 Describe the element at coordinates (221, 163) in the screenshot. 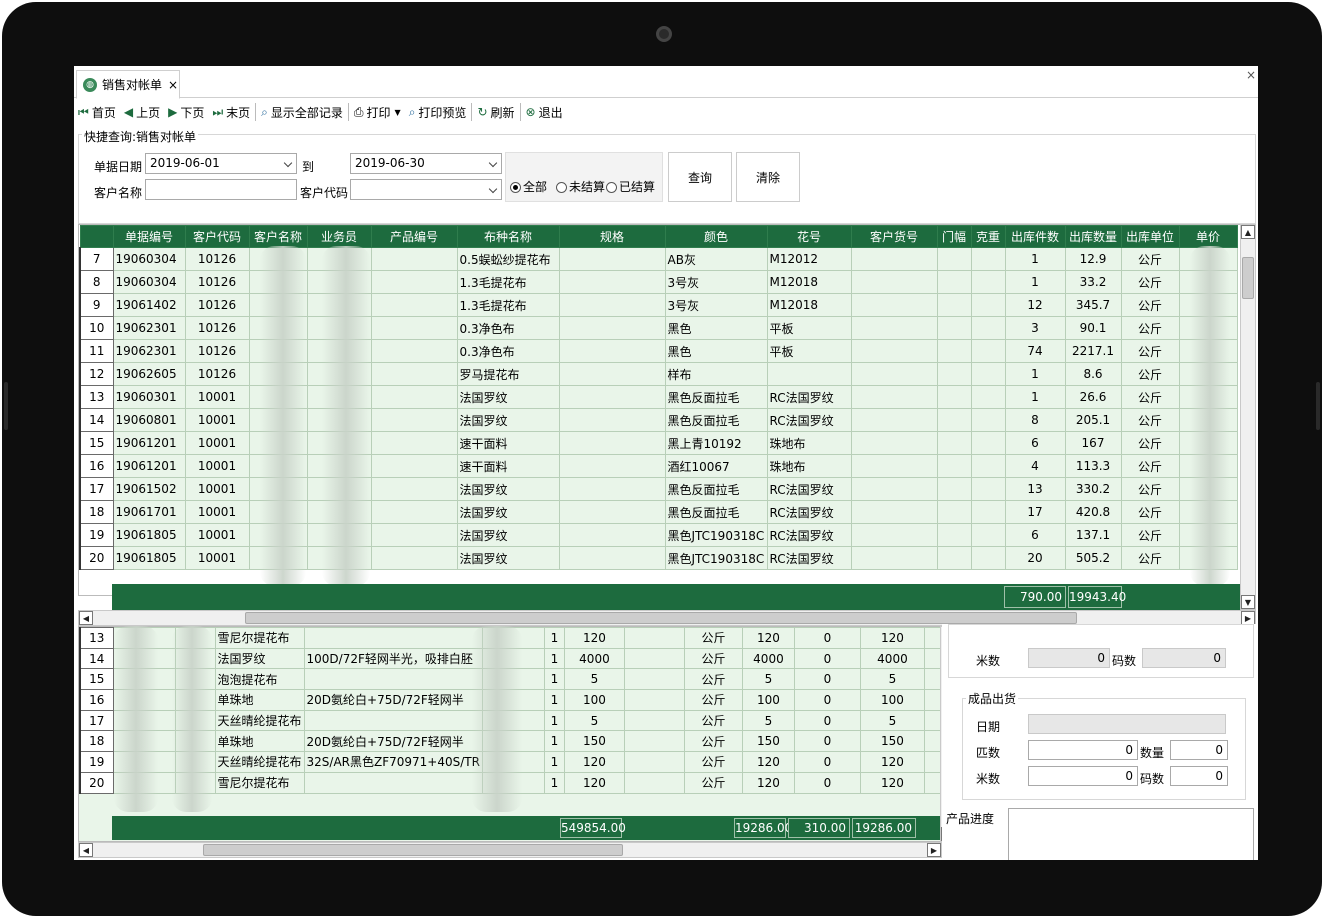

I see `date-from-select: 2019-06-01` at that location.